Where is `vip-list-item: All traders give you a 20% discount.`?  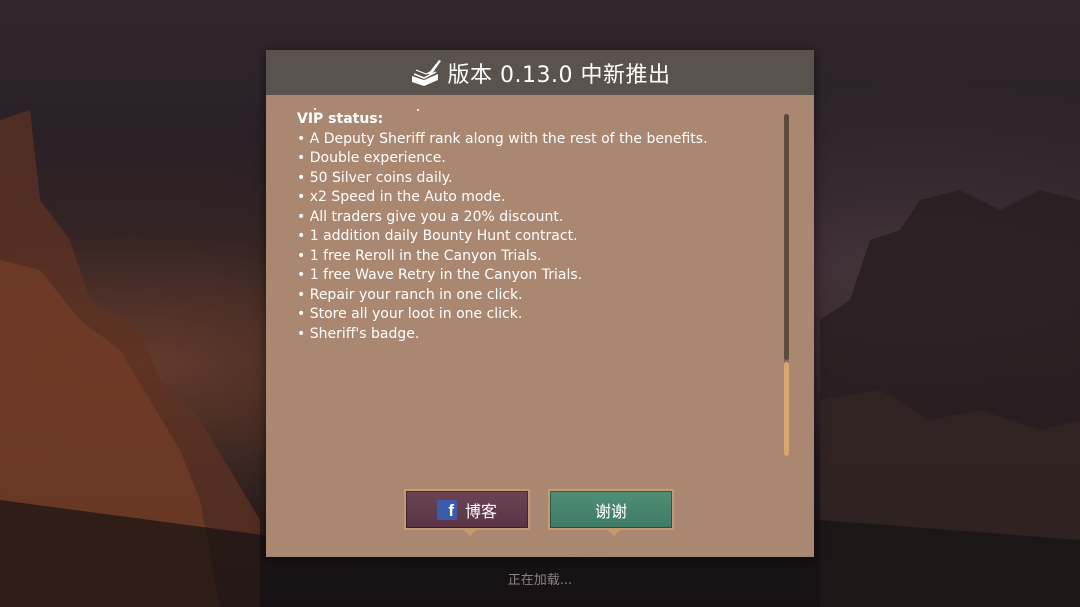
vip-list-item: All traders give you a 20% discount. is located at coordinates (537, 218).